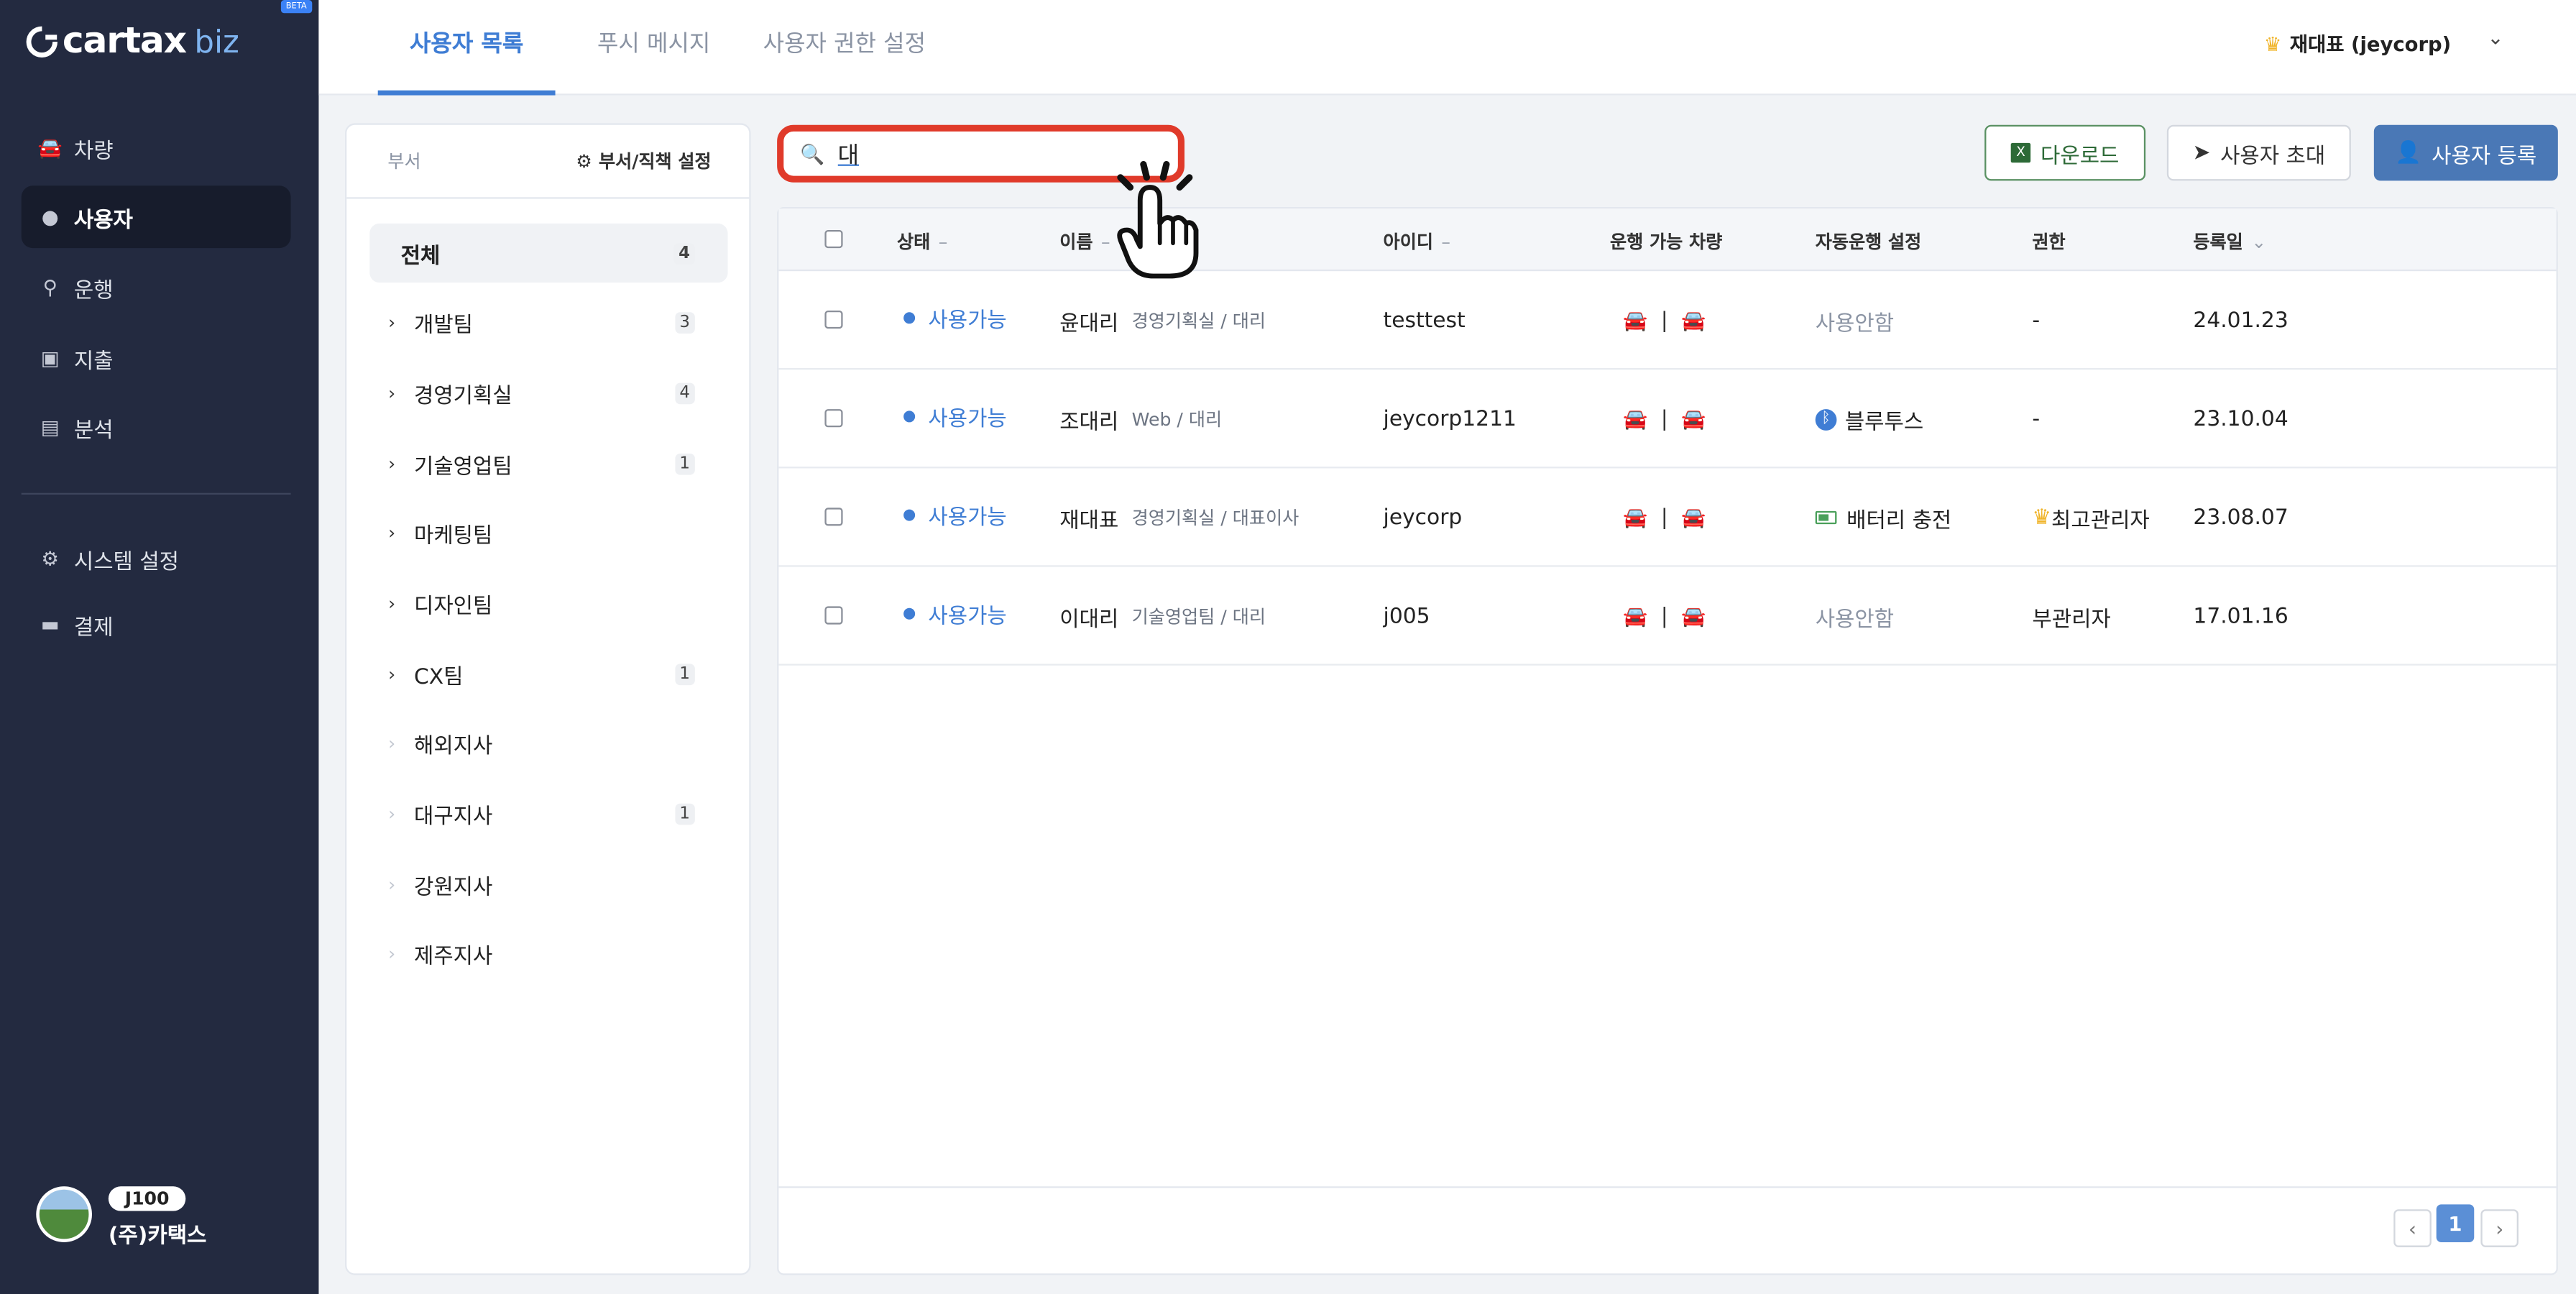 The height and width of the screenshot is (1294, 2576). I want to click on user-dept-position: 경영기획실 / 대표이사, so click(1215, 518).